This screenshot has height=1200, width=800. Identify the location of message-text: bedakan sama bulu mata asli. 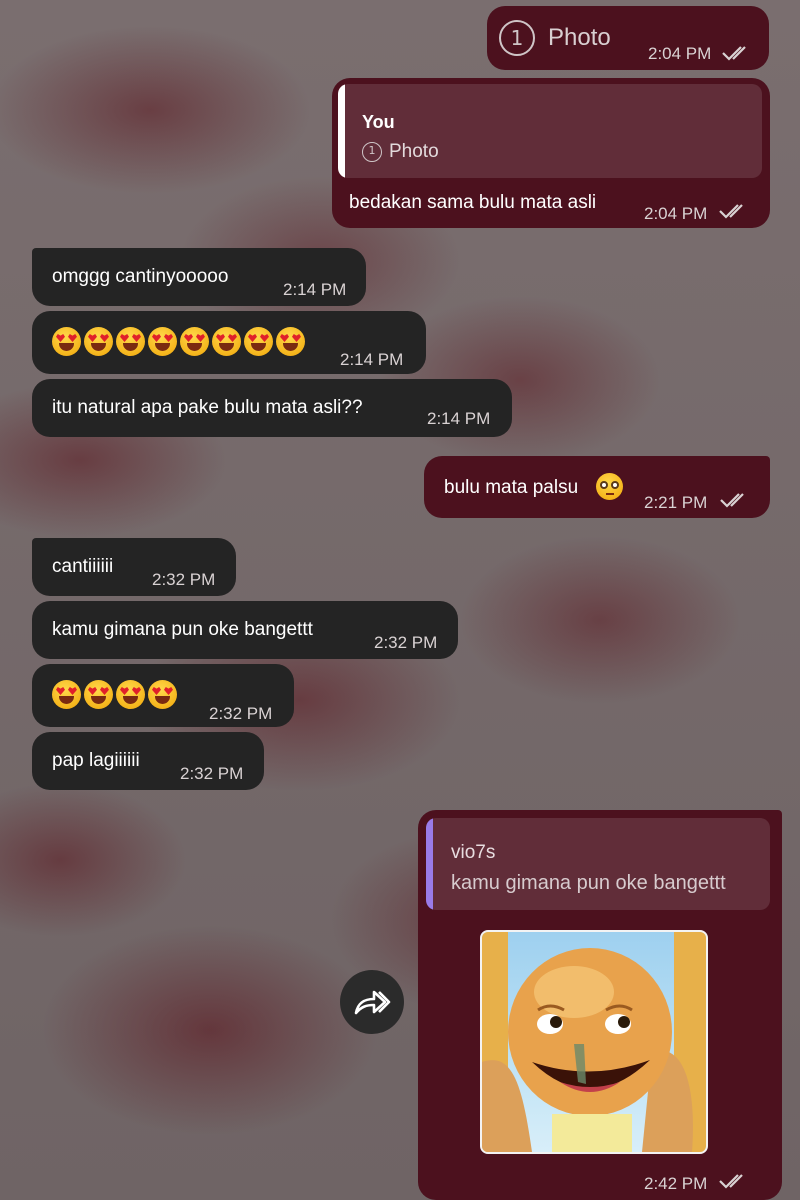
(473, 202).